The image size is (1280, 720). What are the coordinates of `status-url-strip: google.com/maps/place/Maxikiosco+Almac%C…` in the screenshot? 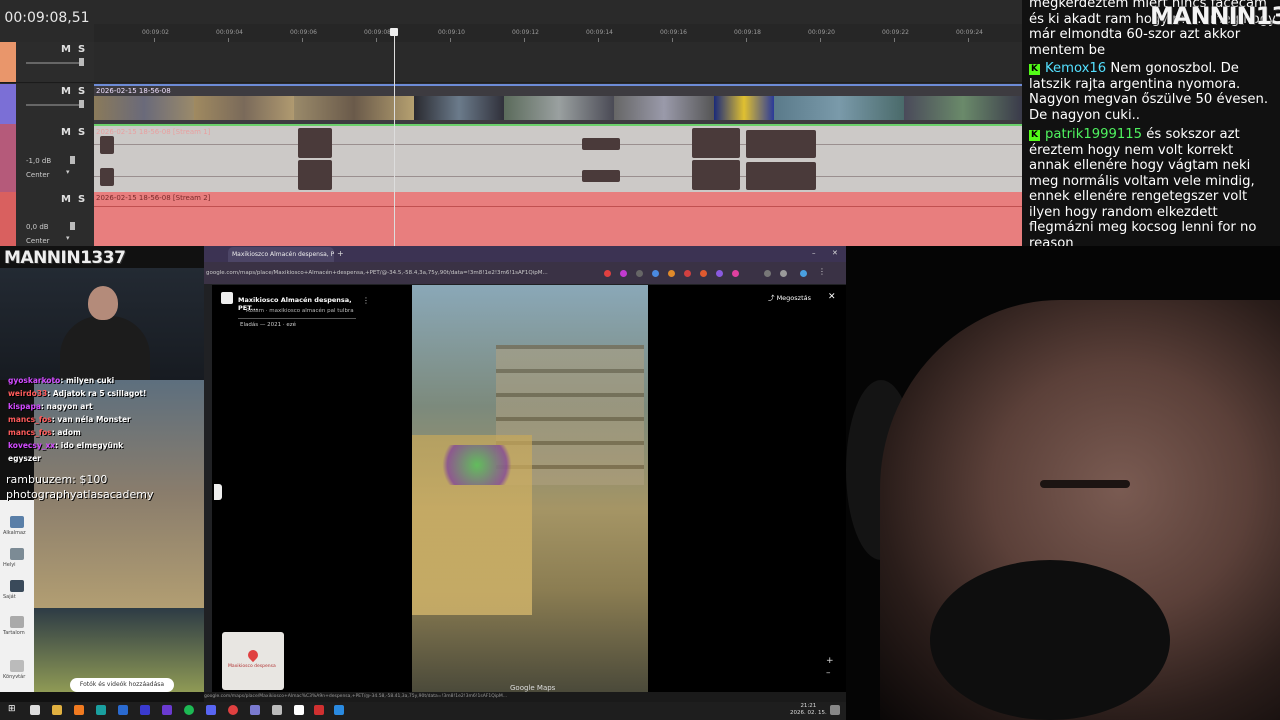 It's located at (525, 697).